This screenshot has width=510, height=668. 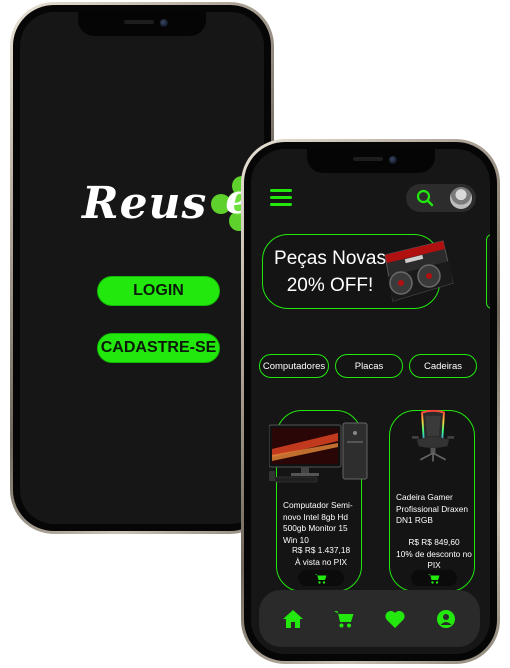 I want to click on product-price: R$ R$ 849,60 10% de desconto no PIX, so click(x=434, y=554).